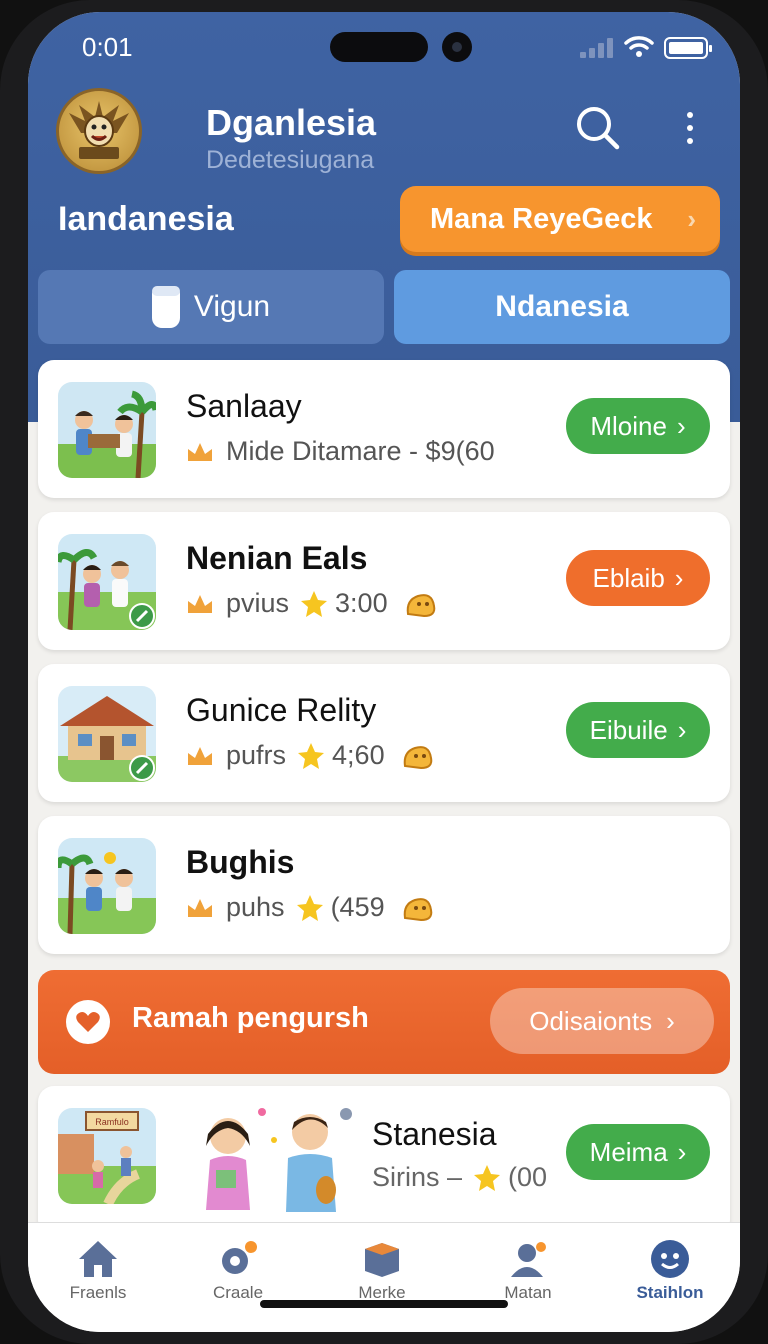  What do you see at coordinates (628, 1151) in the screenshot?
I see `featured-action-label: Meima` at bounding box center [628, 1151].